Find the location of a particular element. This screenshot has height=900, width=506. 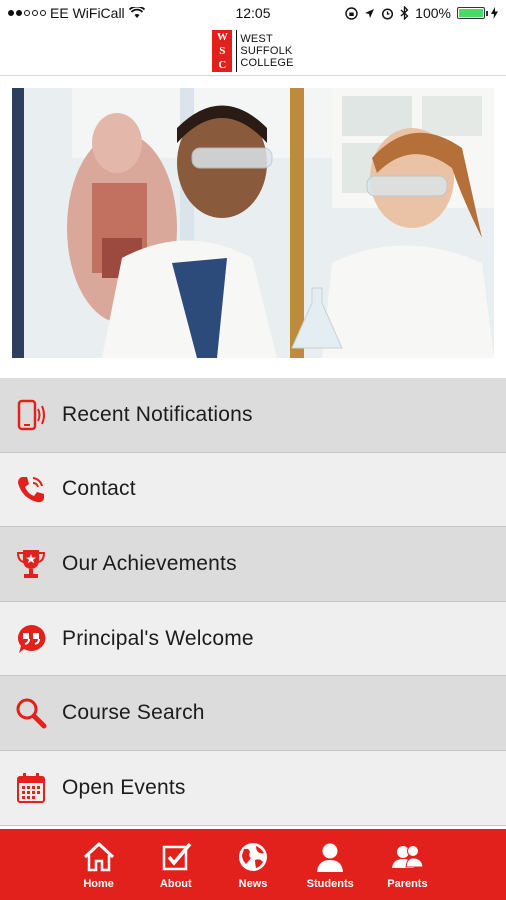

user-icon is located at coordinates (330, 857).